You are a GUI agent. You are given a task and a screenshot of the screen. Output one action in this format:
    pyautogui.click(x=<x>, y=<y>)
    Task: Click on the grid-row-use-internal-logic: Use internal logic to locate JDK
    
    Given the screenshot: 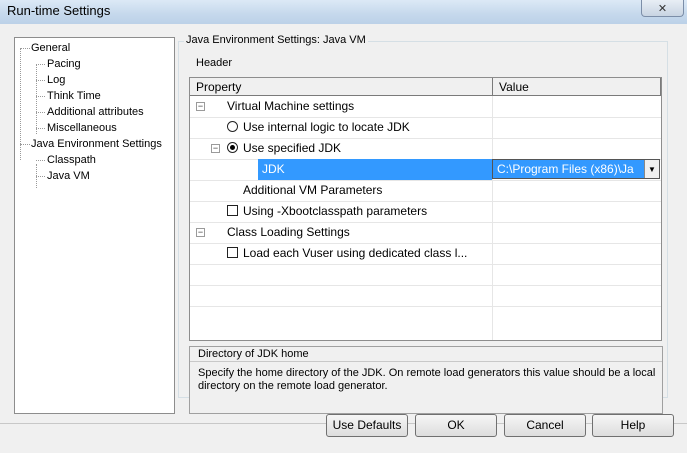 What is the action you would take?
    pyautogui.click(x=425, y=127)
    